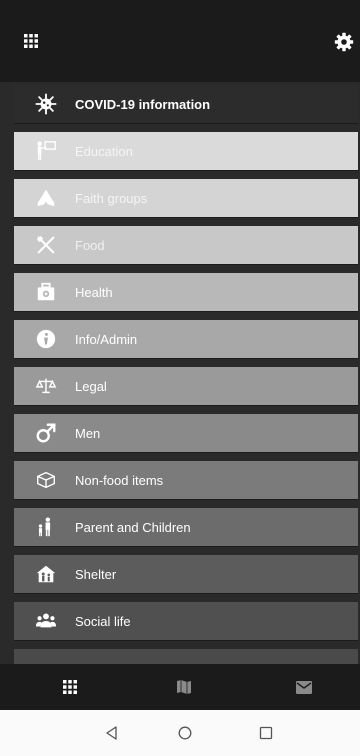 The height and width of the screenshot is (756, 360). I want to click on menu-item-label: Faith groups, so click(111, 198).